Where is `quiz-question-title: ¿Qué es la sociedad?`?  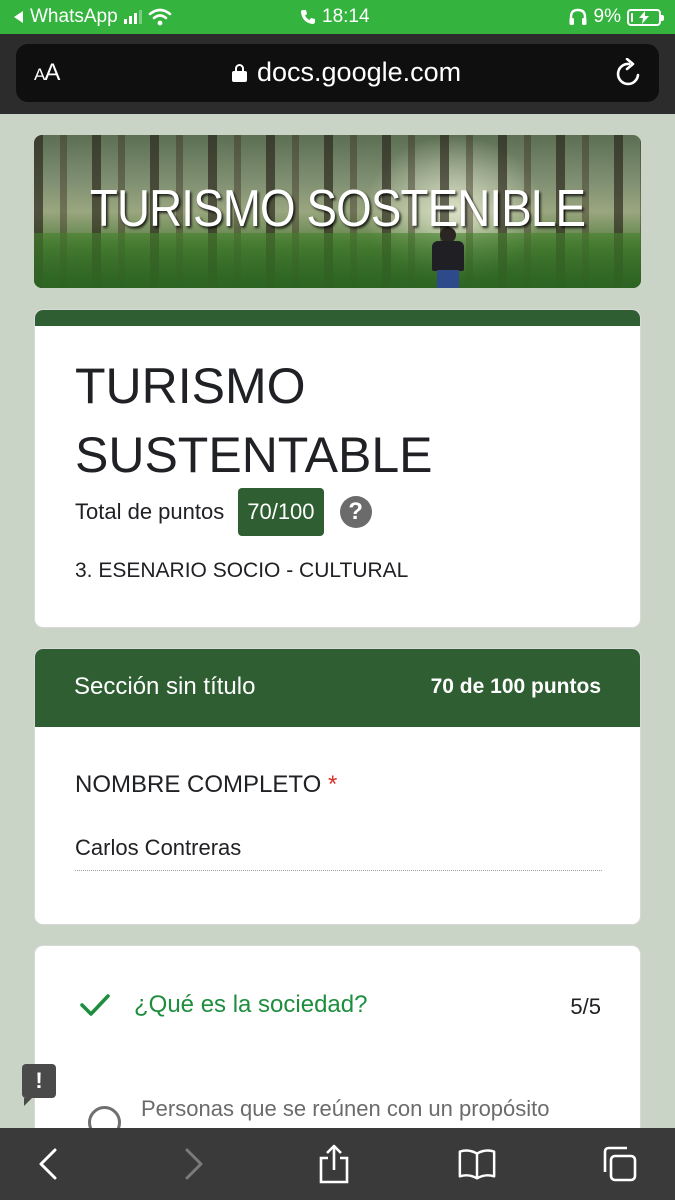 quiz-question-title: ¿Qué es la sociedad? is located at coordinates (251, 1004).